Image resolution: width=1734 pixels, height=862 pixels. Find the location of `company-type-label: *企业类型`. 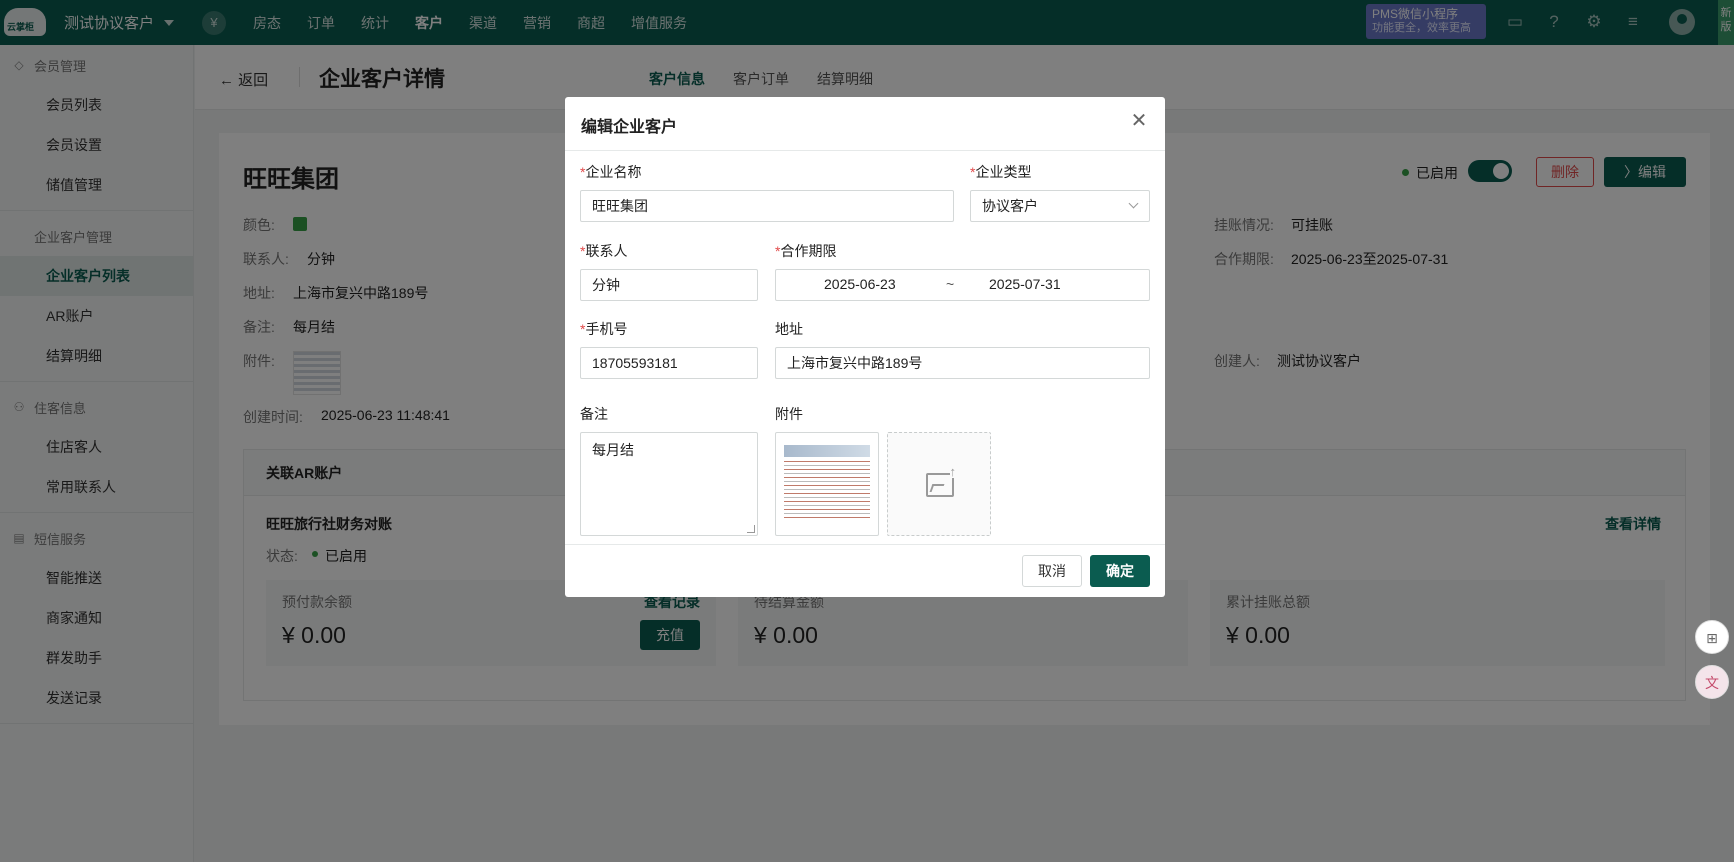

company-type-label: *企业类型 is located at coordinates (1001, 172).